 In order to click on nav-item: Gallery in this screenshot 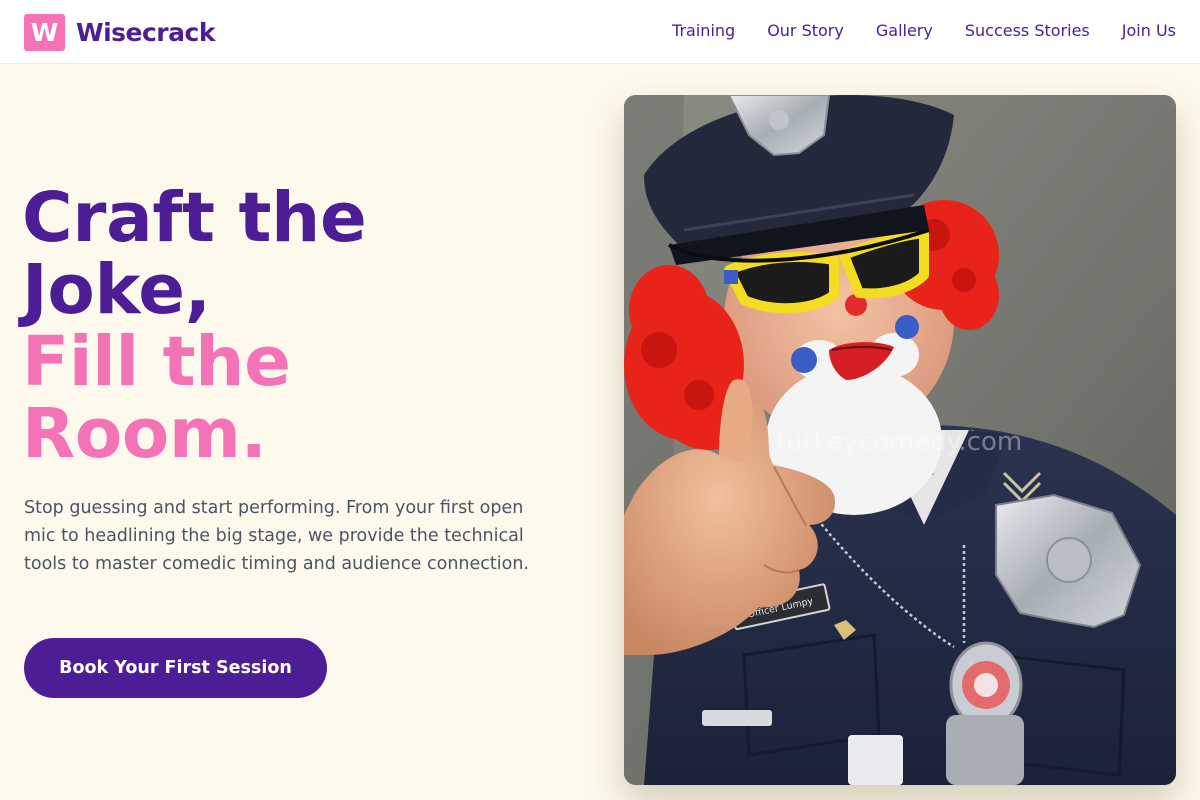, I will do `click(904, 30)`.